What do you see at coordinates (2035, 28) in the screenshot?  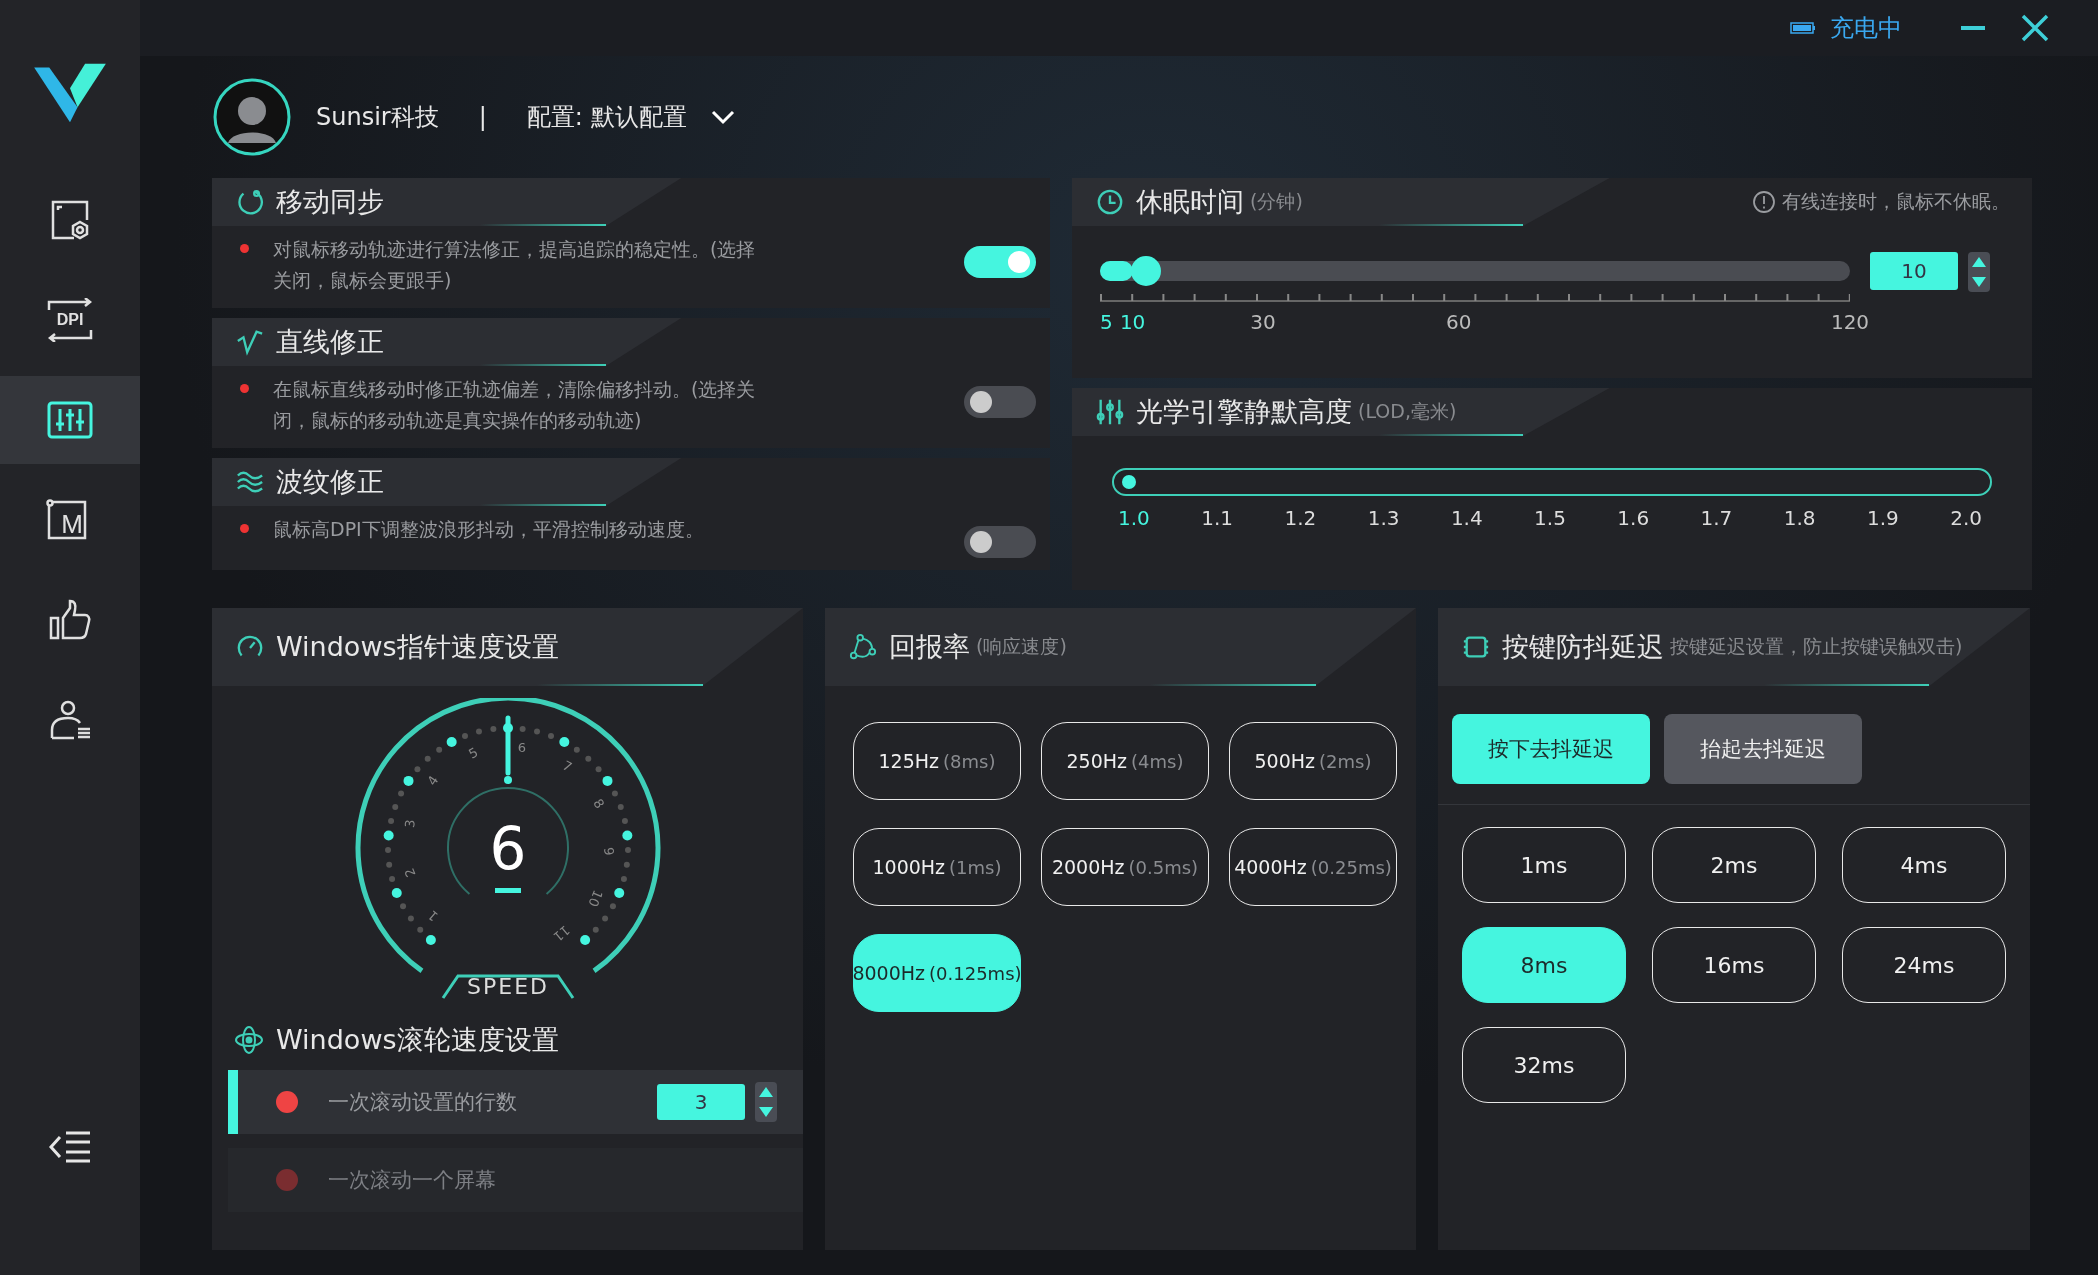 I see `close-icon` at bounding box center [2035, 28].